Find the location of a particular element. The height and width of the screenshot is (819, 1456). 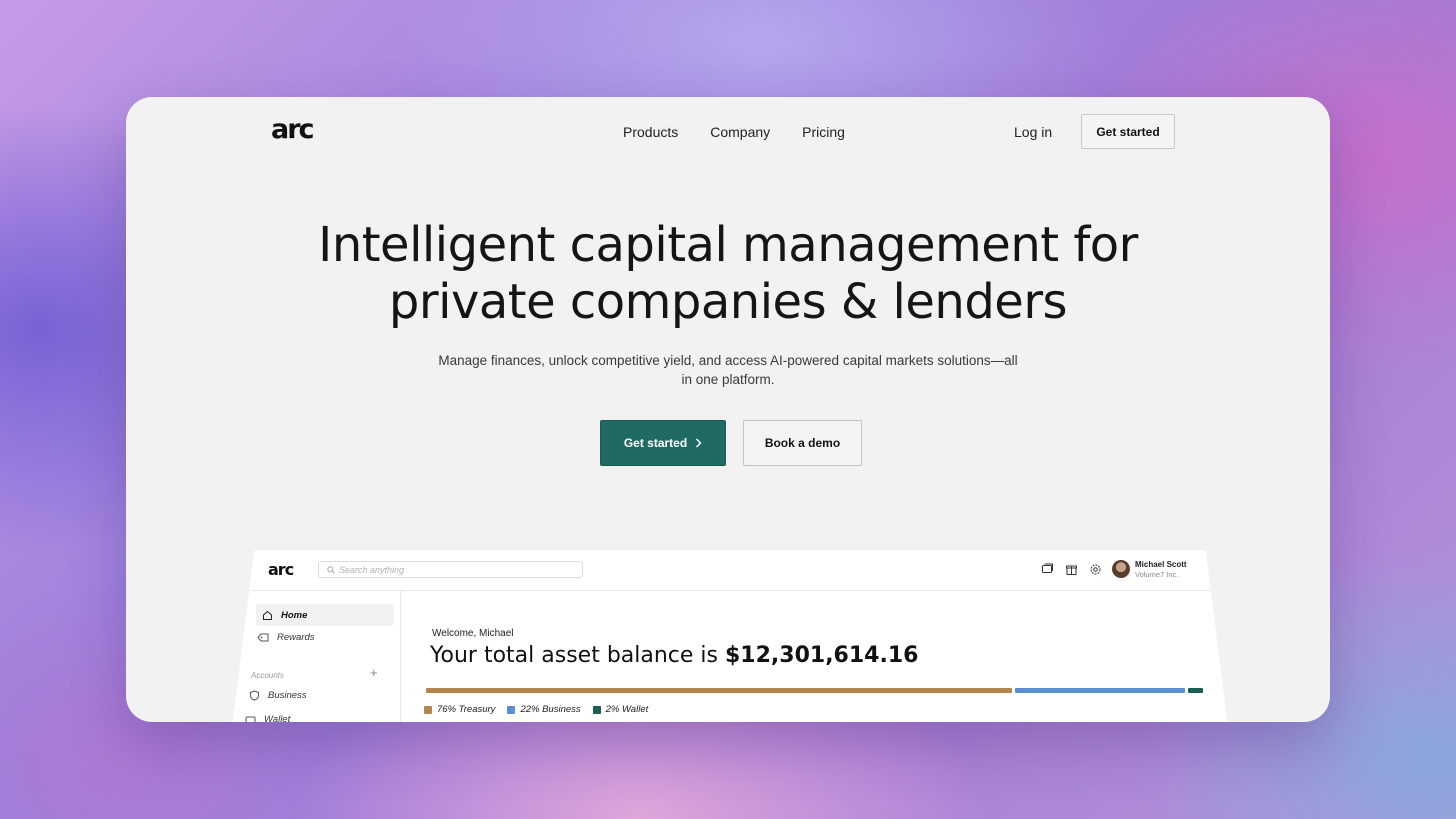

get-started-button: Get started is located at coordinates (663, 443).